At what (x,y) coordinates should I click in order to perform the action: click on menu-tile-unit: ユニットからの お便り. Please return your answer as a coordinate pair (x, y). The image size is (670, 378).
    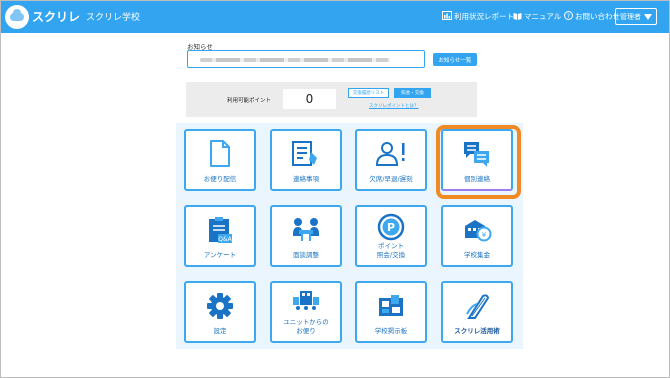
    Looking at the image, I should click on (306, 312).